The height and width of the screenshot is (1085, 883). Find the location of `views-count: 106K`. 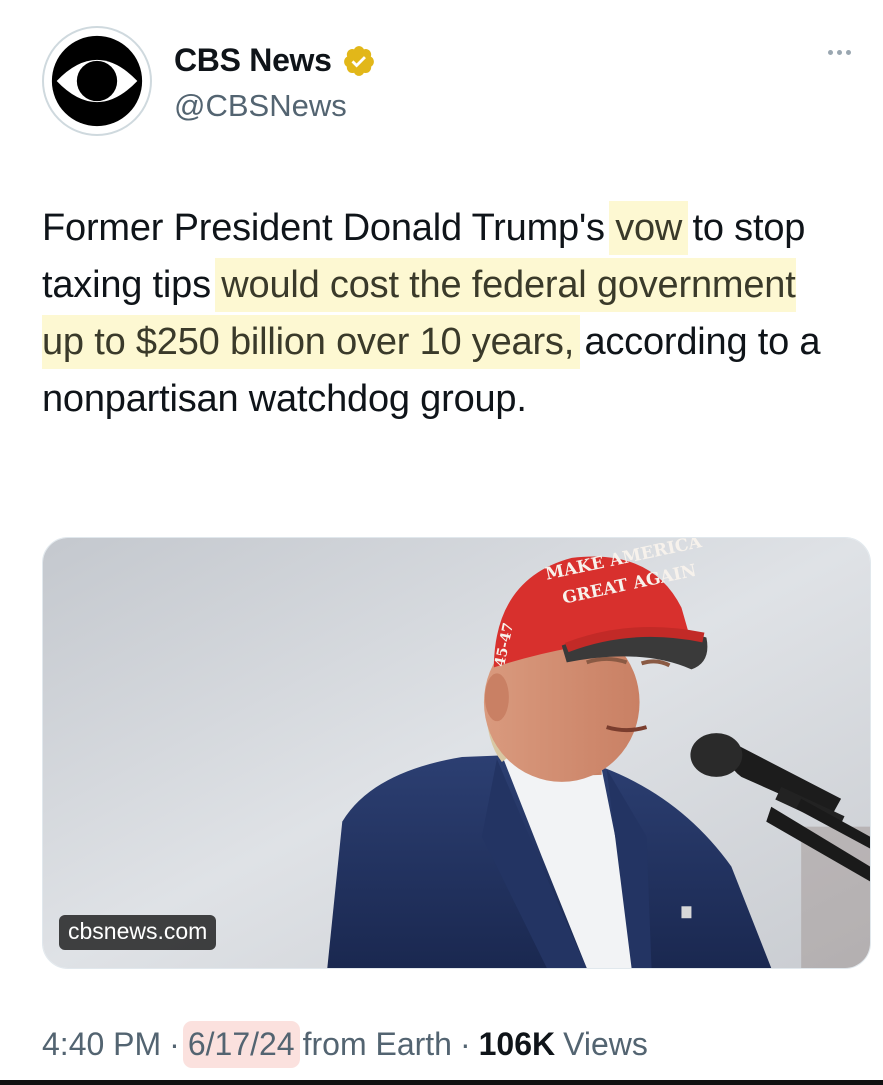

views-count: 106K is located at coordinates (517, 1044).